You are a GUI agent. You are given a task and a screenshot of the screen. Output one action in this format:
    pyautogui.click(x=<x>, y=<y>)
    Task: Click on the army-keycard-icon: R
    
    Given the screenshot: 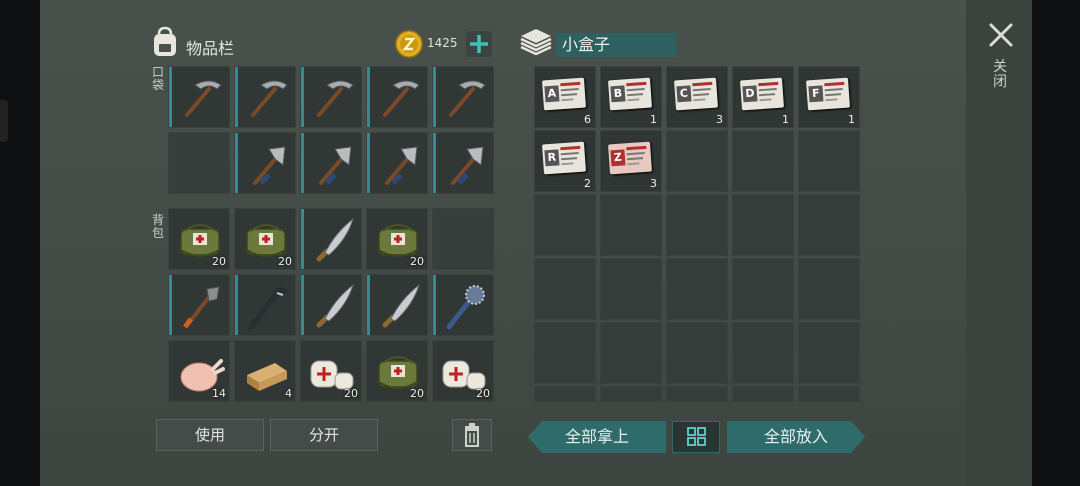 What is the action you would take?
    pyautogui.click(x=564, y=158)
    